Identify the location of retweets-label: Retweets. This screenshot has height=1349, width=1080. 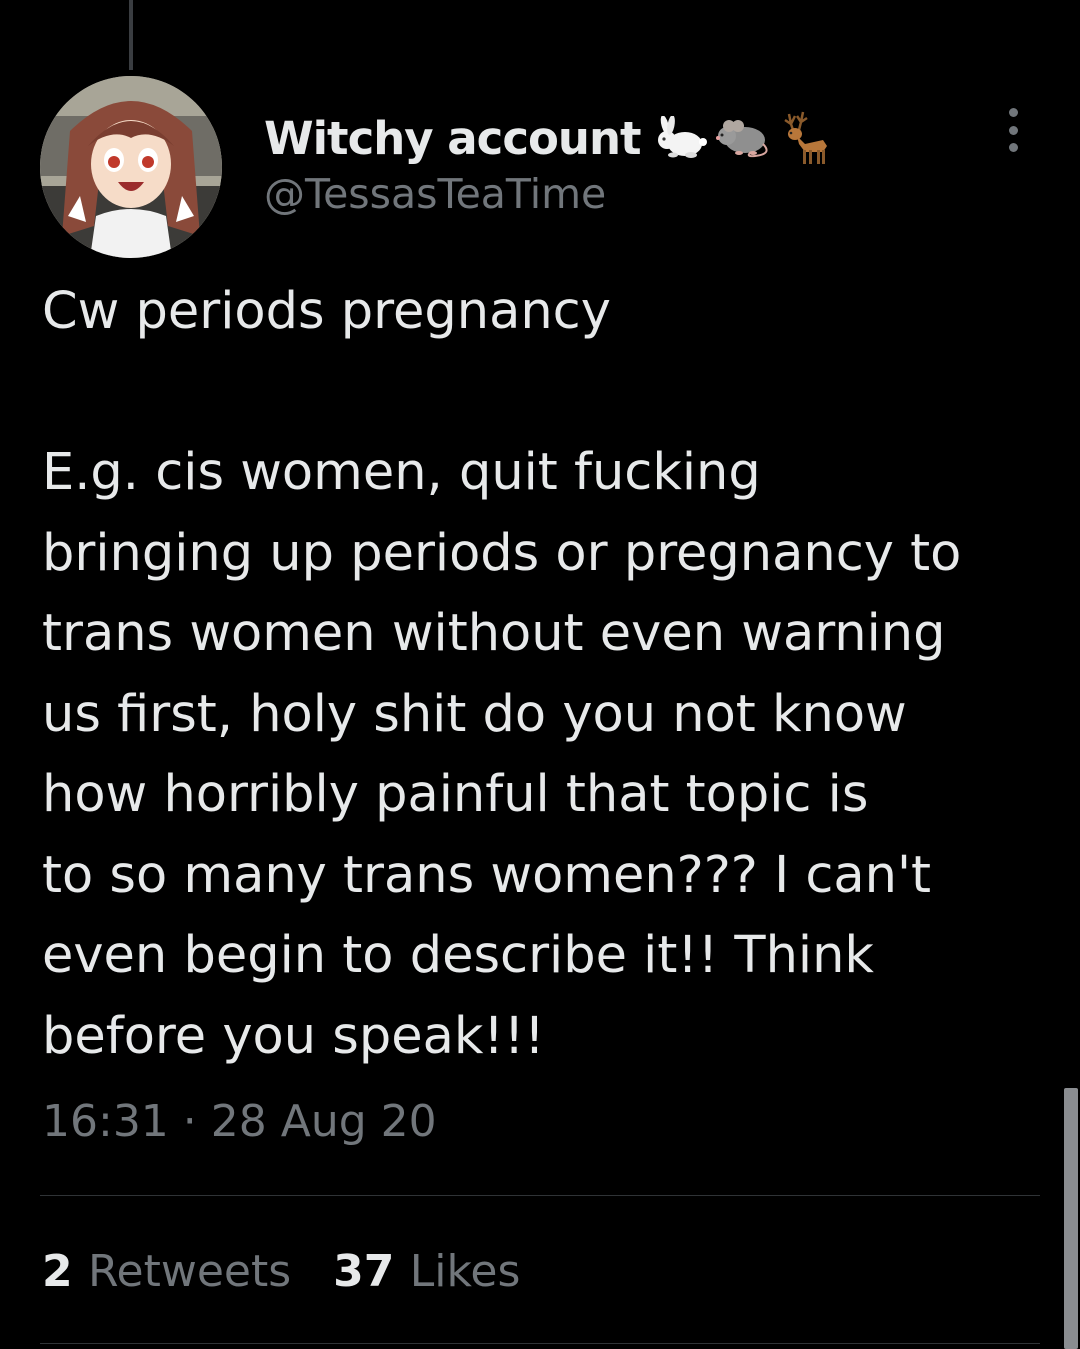
(189, 1271).